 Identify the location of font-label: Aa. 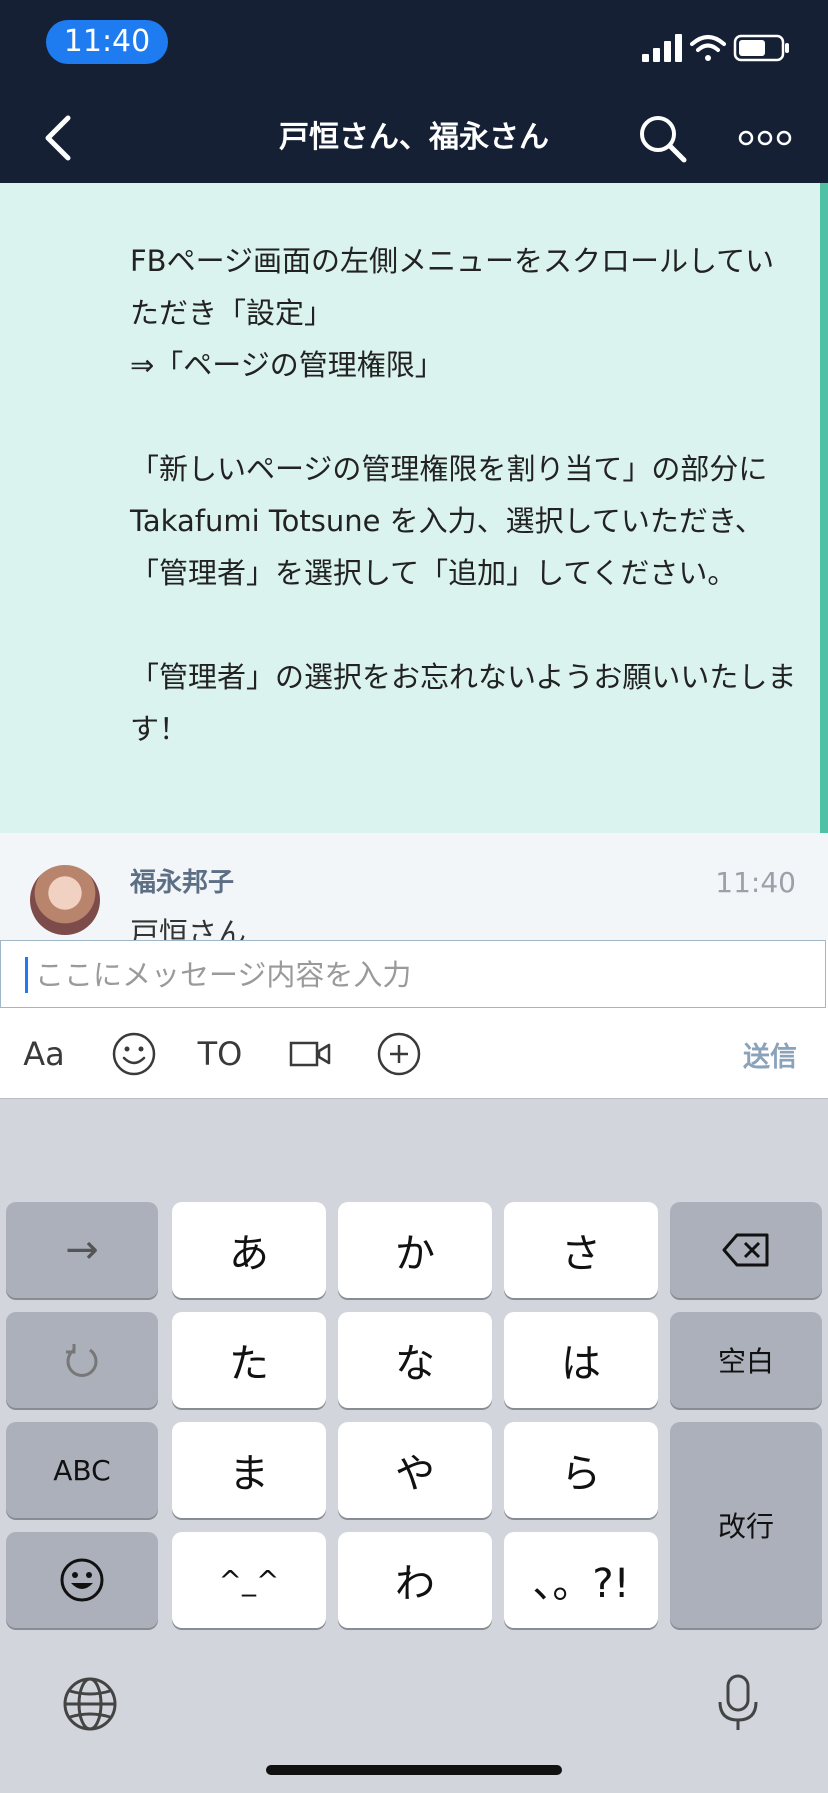
(44, 1054).